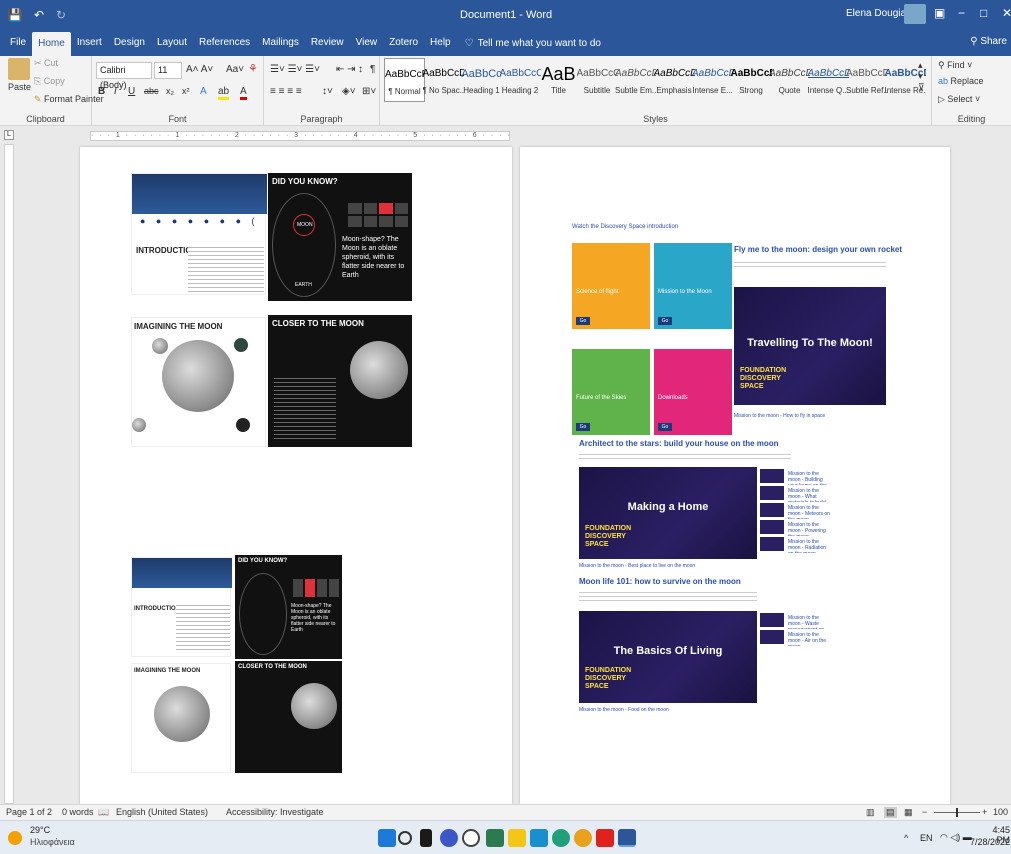 The height and width of the screenshot is (854, 1011). What do you see at coordinates (789, 80) in the screenshot?
I see `style-10: AaBbCcDc Quote` at bounding box center [789, 80].